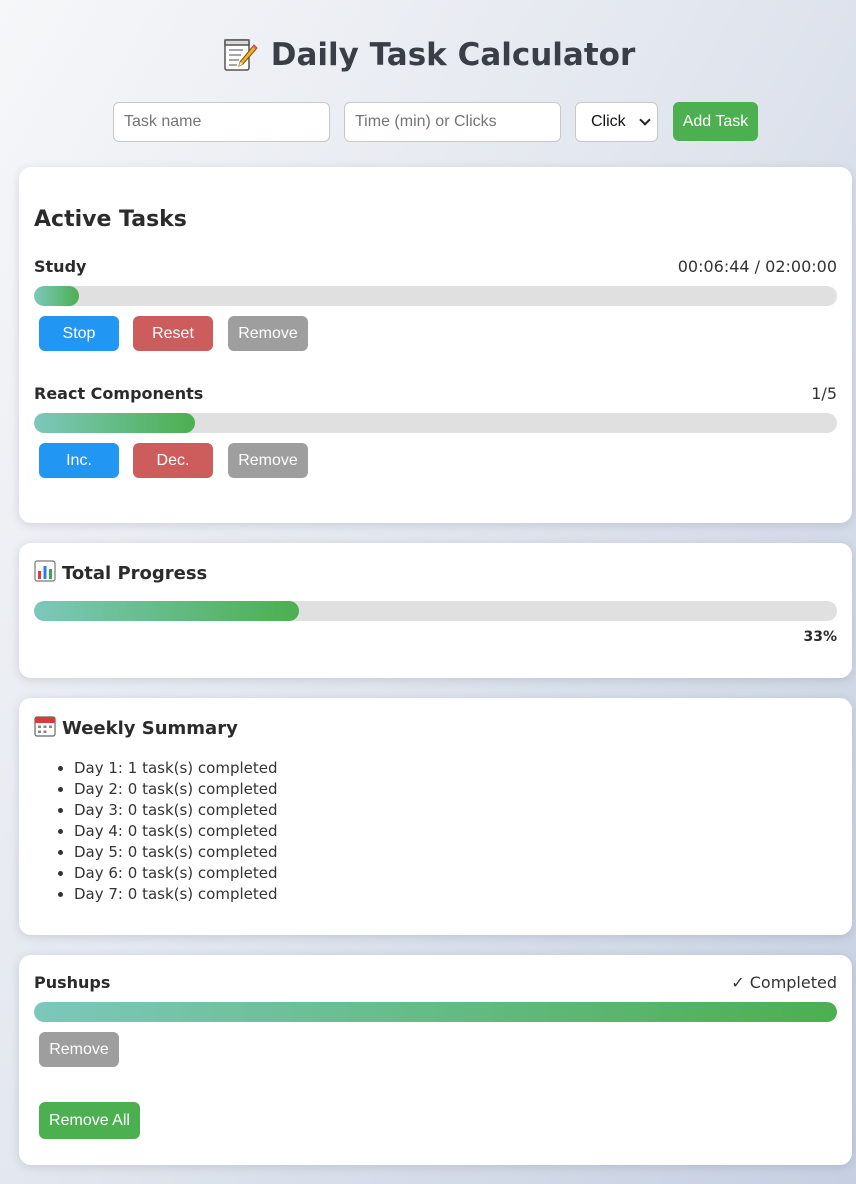 The image size is (856, 1184). Describe the element at coordinates (176, 789) in the screenshot. I see `list-item: Day 2: 0 task(s) completed` at that location.